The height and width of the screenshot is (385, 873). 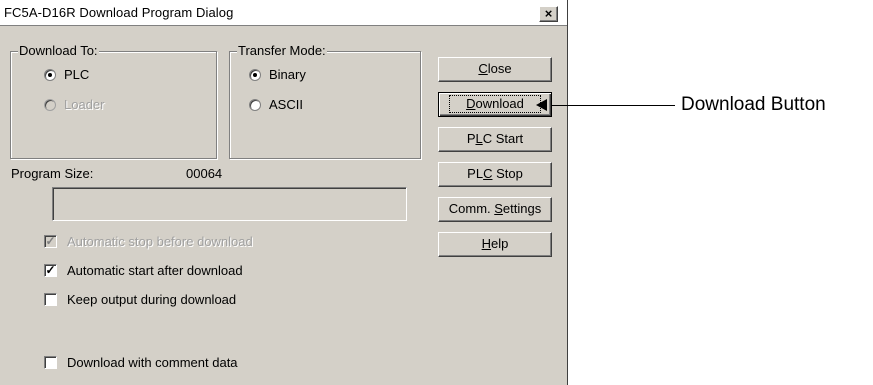 I want to click on plc-start-button: PLC Start, so click(x=495, y=139).